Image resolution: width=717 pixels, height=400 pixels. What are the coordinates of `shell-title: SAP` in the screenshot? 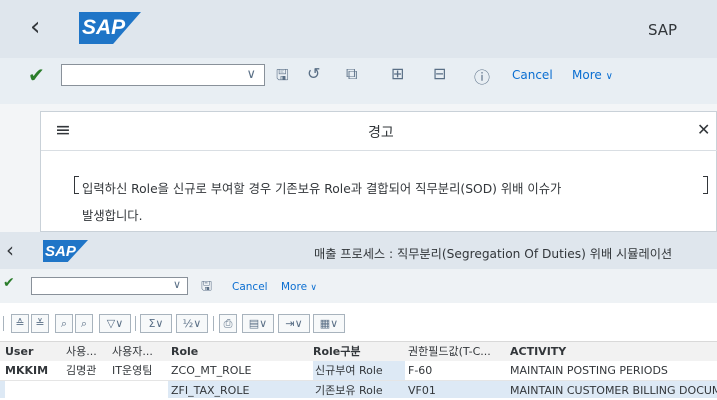 It's located at (663, 30).